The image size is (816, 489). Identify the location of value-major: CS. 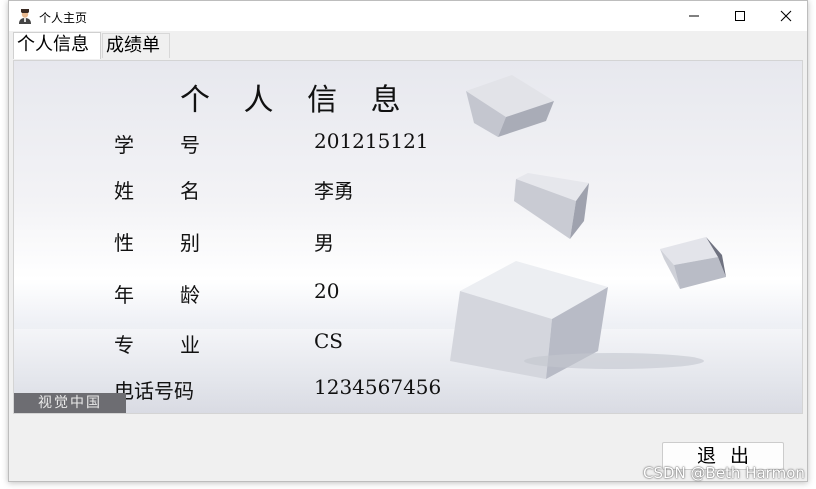
(329, 341).